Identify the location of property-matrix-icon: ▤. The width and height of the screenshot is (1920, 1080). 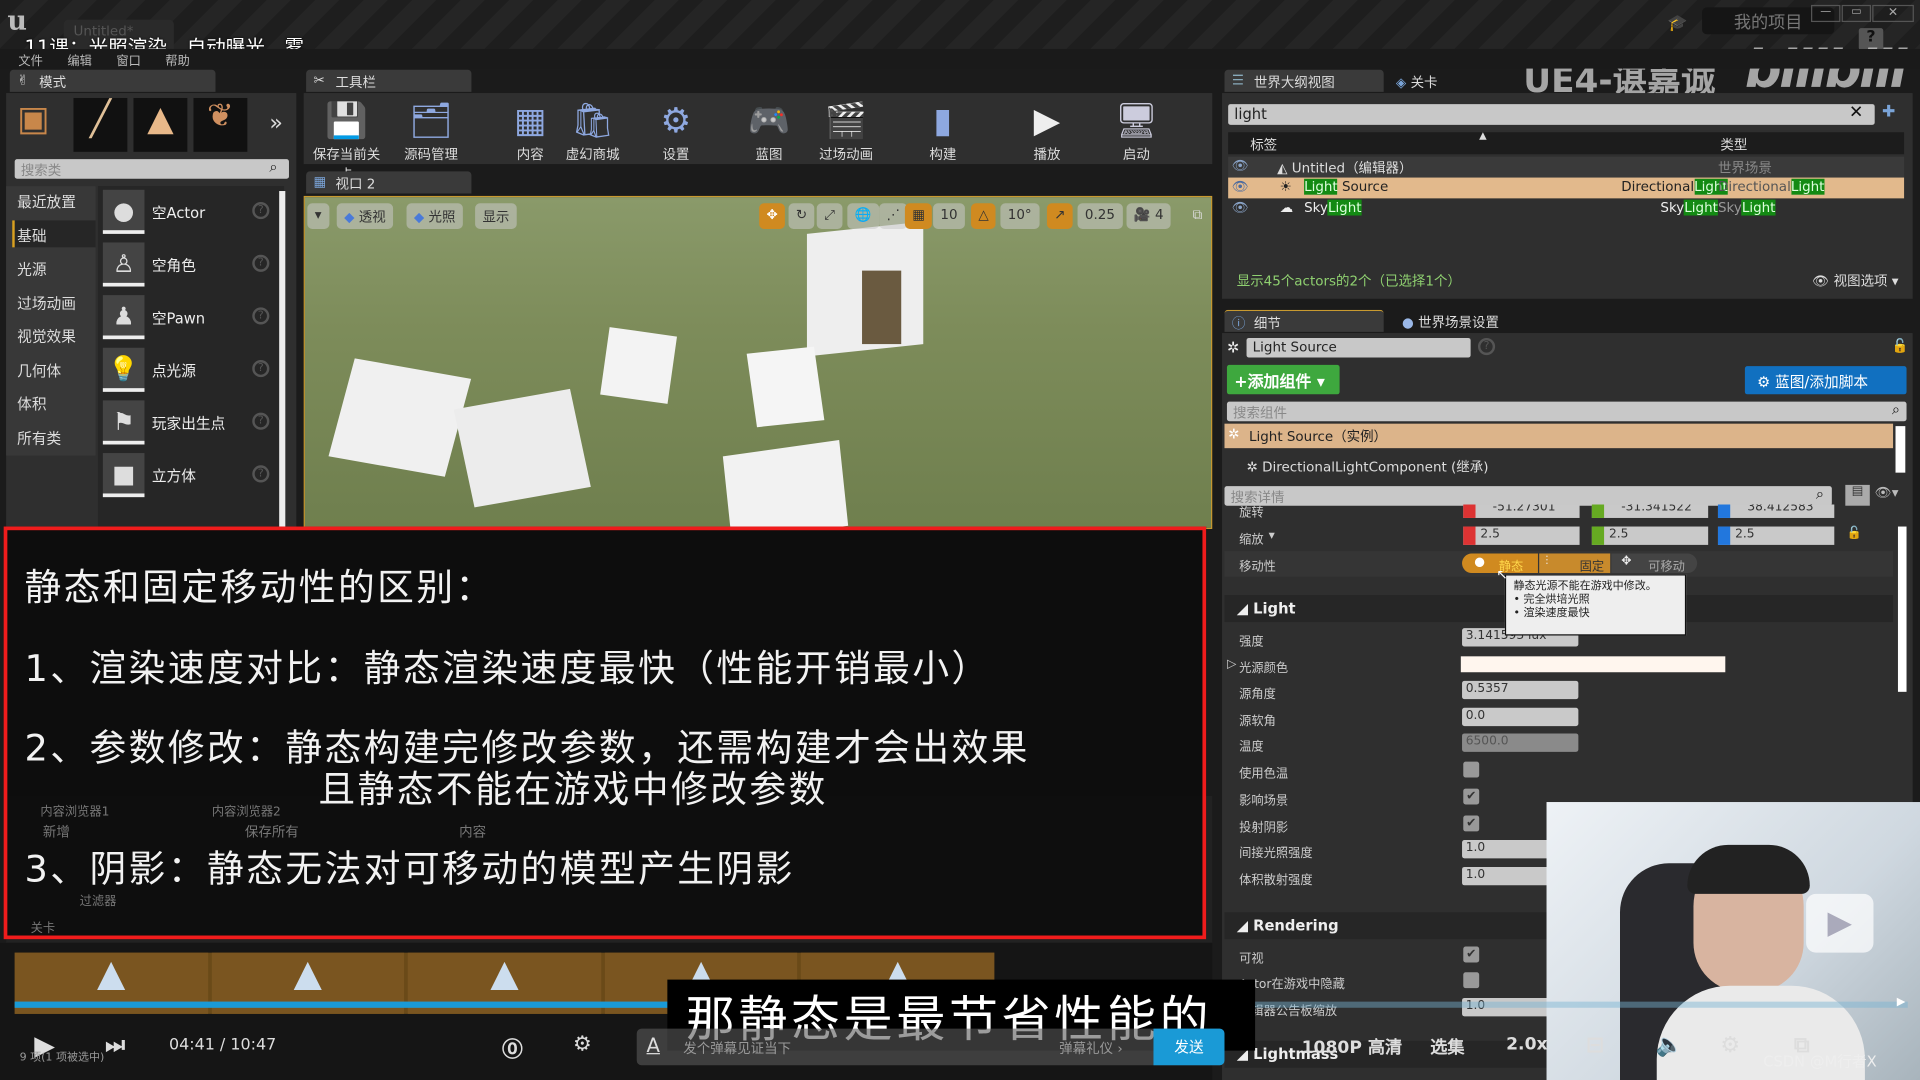
(1857, 495).